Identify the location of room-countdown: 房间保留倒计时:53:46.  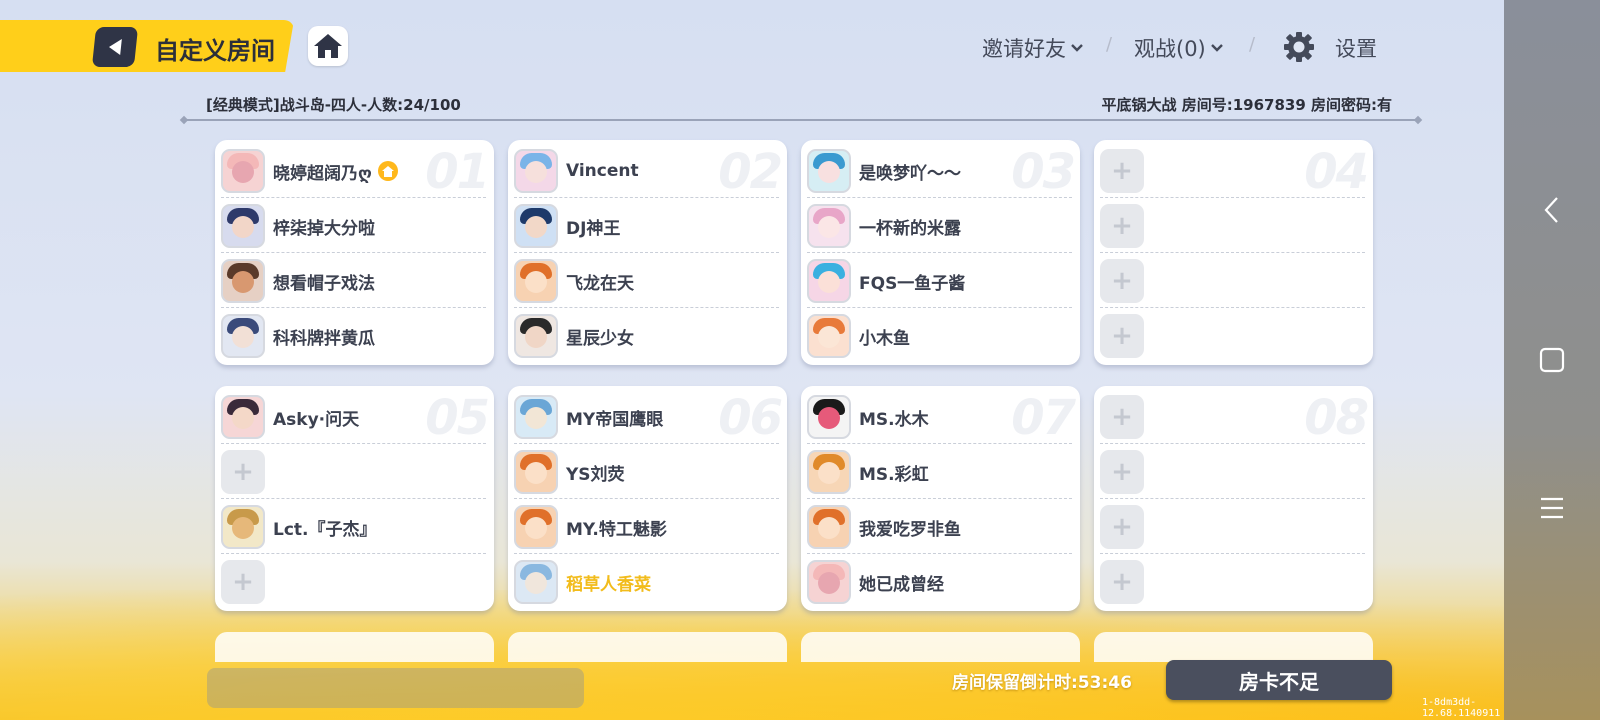
(1042, 683).